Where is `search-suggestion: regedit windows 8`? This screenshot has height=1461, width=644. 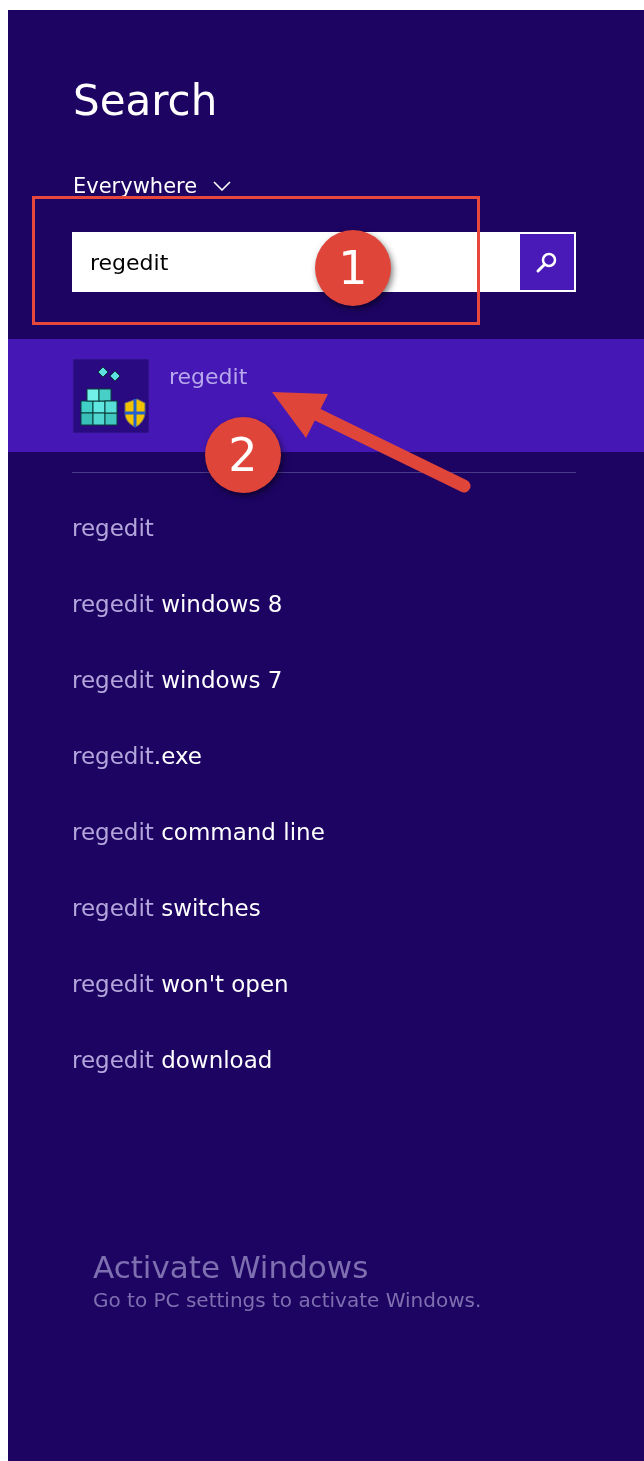 search-suggestion: regedit windows 8 is located at coordinates (177, 604).